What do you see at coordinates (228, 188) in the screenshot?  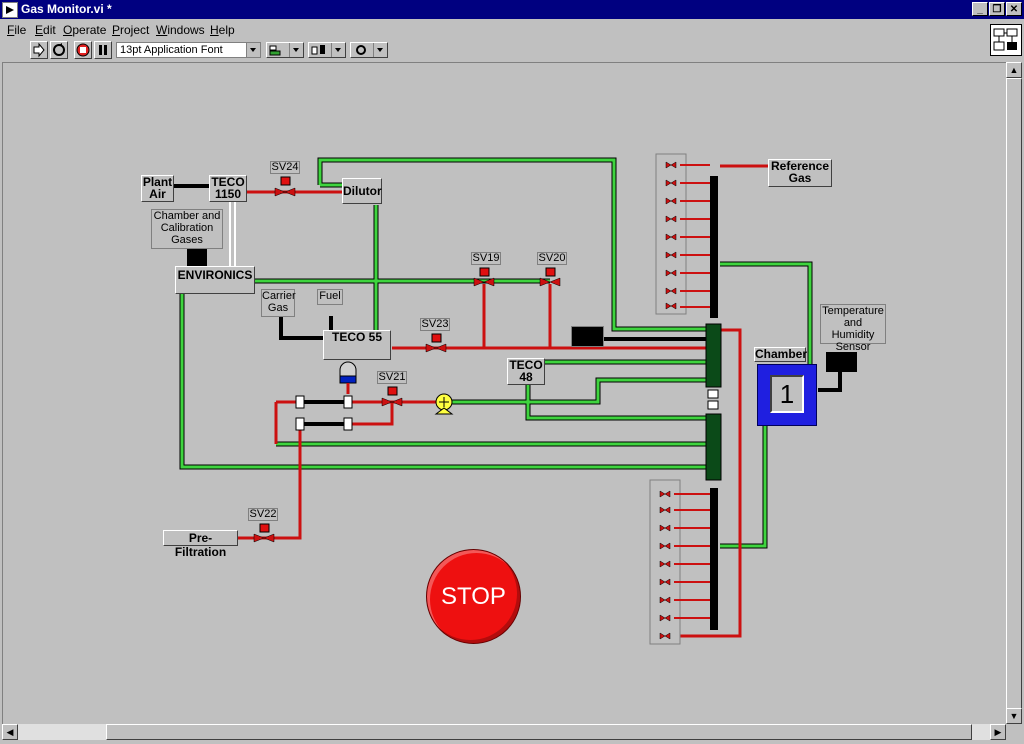 I see `teco1150-box: TECO 1150` at bounding box center [228, 188].